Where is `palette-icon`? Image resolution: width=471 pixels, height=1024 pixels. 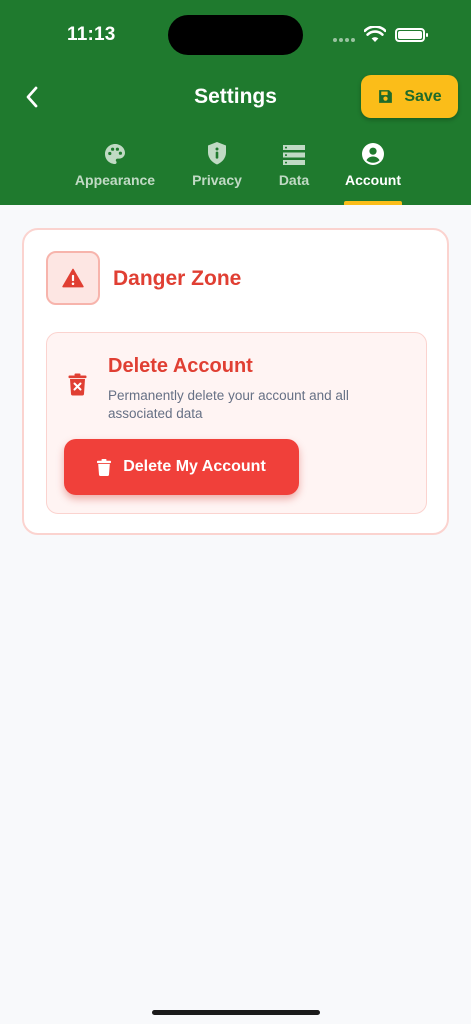
palette-icon is located at coordinates (115, 154).